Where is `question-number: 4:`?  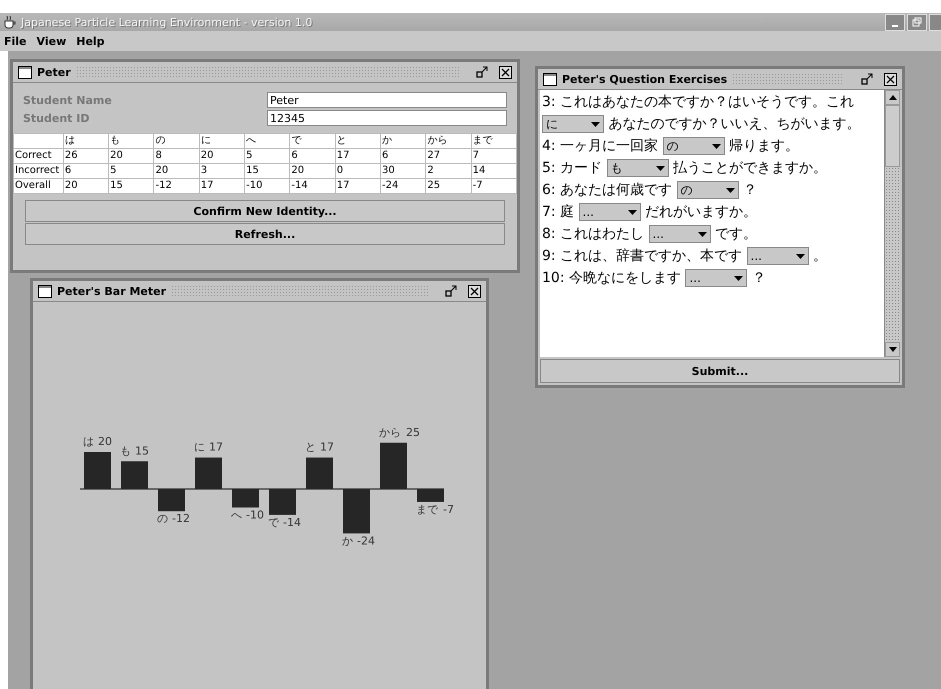 question-number: 4: is located at coordinates (549, 146).